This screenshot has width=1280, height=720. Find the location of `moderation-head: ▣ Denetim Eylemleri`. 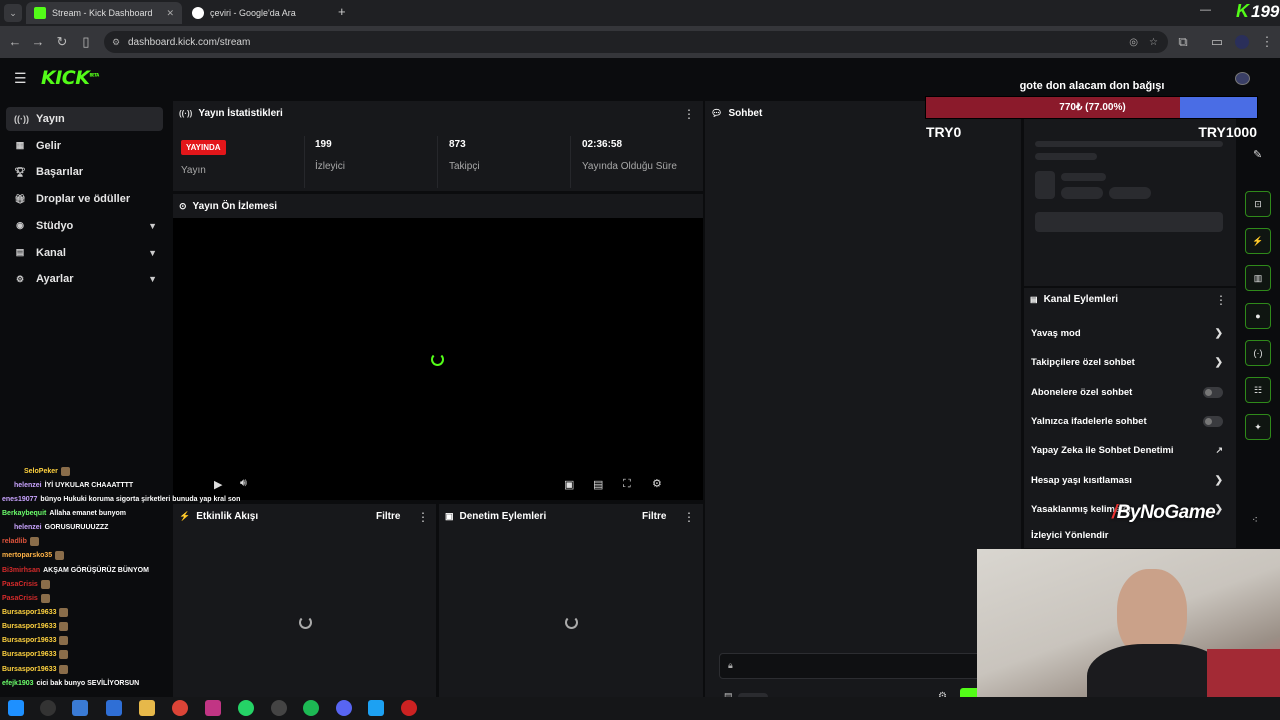

moderation-head: ▣ Denetim Eylemleri is located at coordinates (495, 516).